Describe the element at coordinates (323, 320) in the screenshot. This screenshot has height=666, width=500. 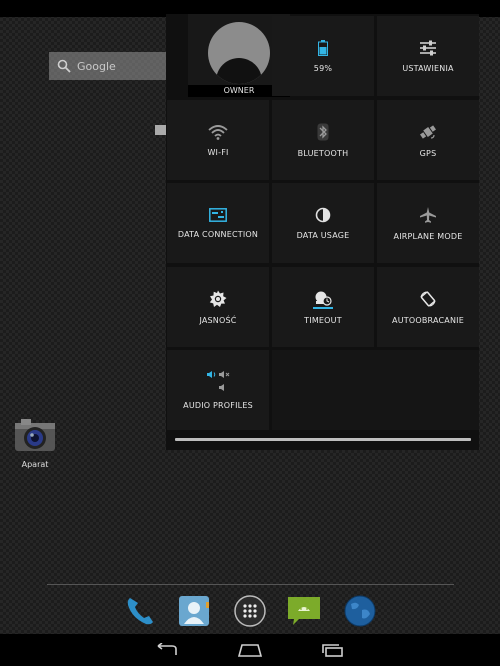
I see `timeout-label: TIMEOUT` at that location.